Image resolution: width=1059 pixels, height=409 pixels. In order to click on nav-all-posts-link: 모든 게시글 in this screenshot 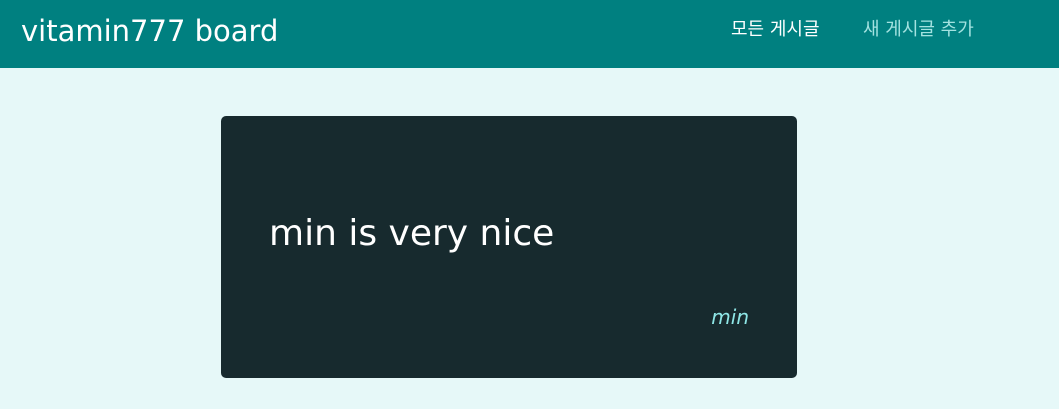, I will do `click(775, 30)`.